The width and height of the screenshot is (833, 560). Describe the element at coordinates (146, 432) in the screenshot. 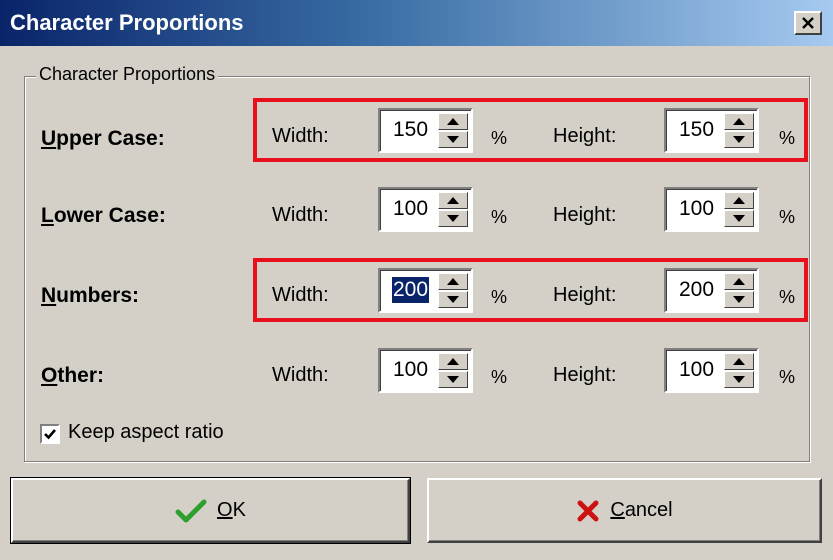

I see `keep-aspect-ratio-label: Keep aspect ratio` at that location.